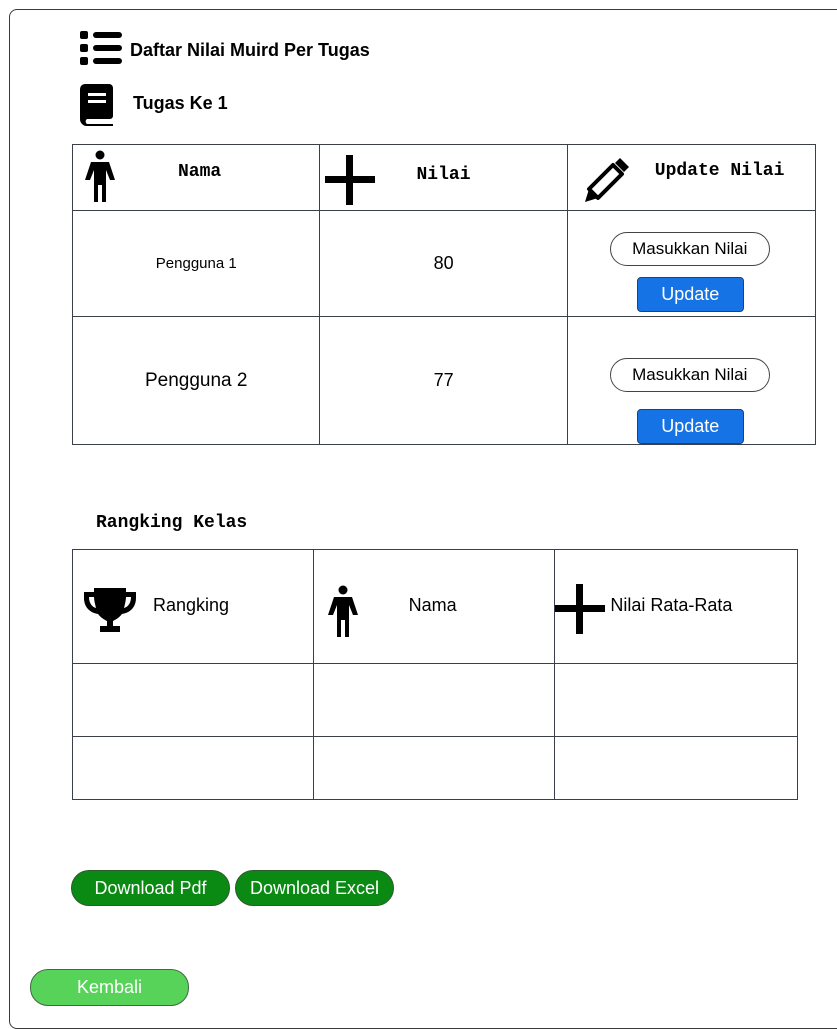  Describe the element at coordinates (314, 888) in the screenshot. I see `download-excel-button: Download Excel` at that location.